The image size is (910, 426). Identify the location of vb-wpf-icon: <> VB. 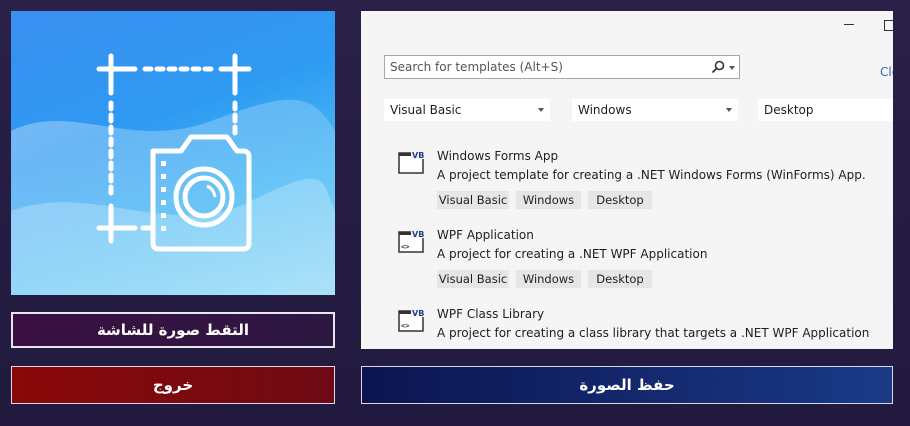
(412, 240).